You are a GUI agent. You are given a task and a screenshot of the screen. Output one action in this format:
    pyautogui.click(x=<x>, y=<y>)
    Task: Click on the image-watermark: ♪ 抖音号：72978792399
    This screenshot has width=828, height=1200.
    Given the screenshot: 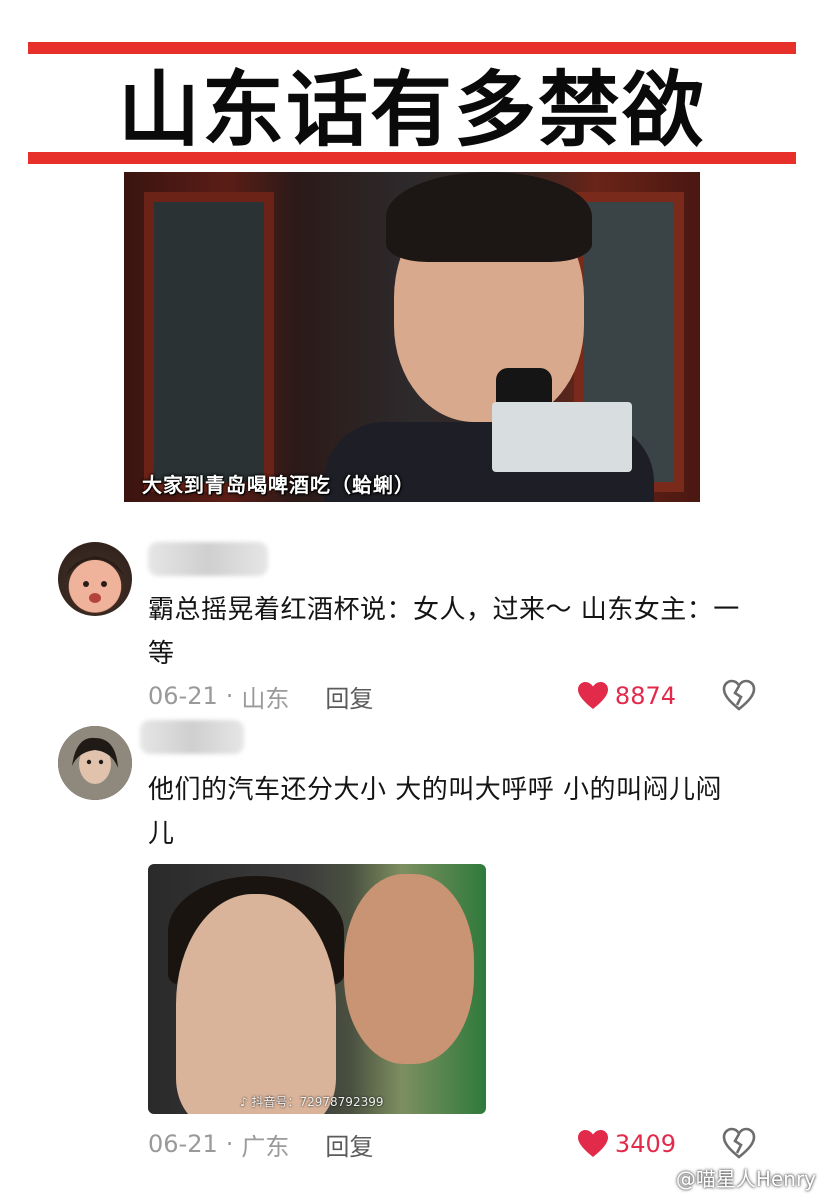 What is the action you would take?
    pyautogui.click(x=311, y=1101)
    